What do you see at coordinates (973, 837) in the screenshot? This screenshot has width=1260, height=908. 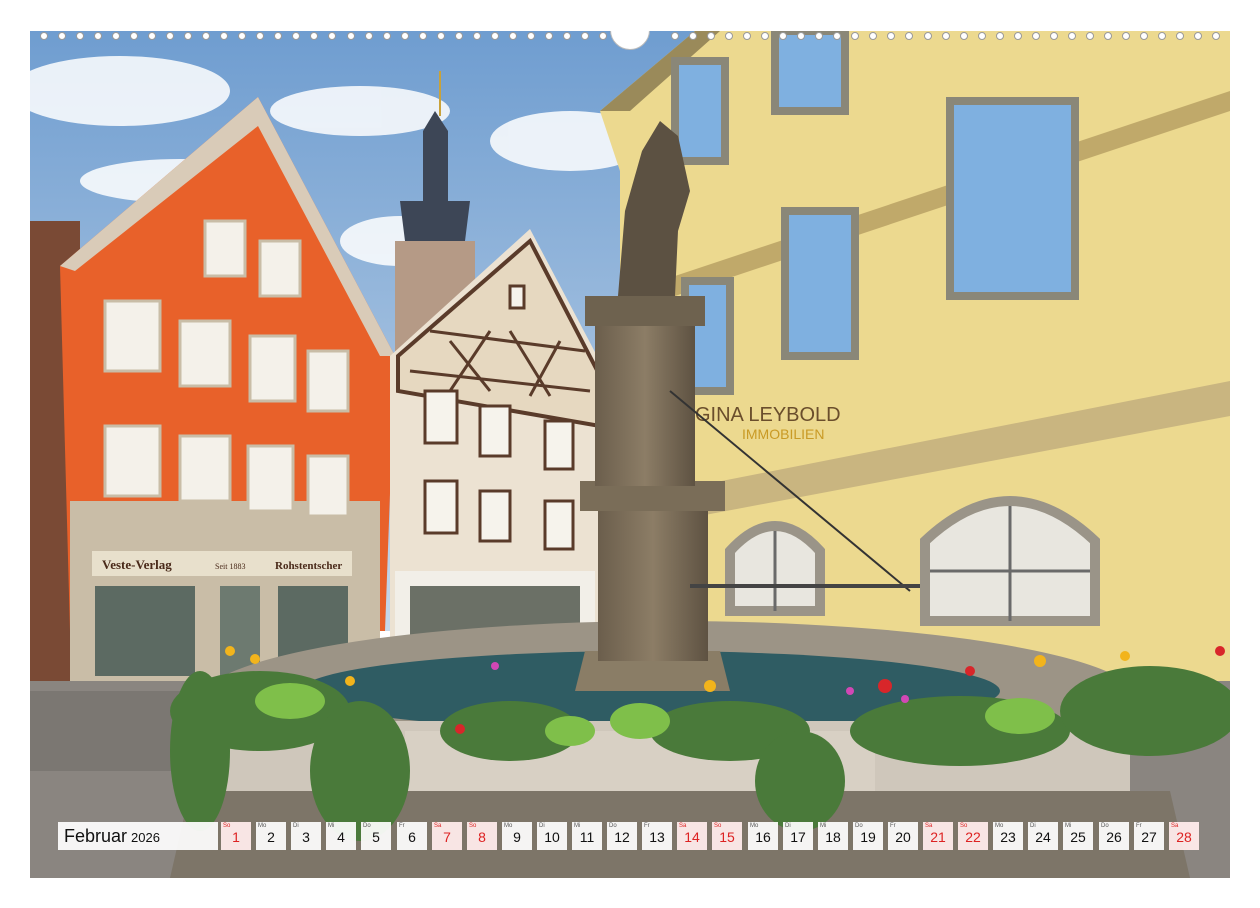 I see `day-number: 22` at bounding box center [973, 837].